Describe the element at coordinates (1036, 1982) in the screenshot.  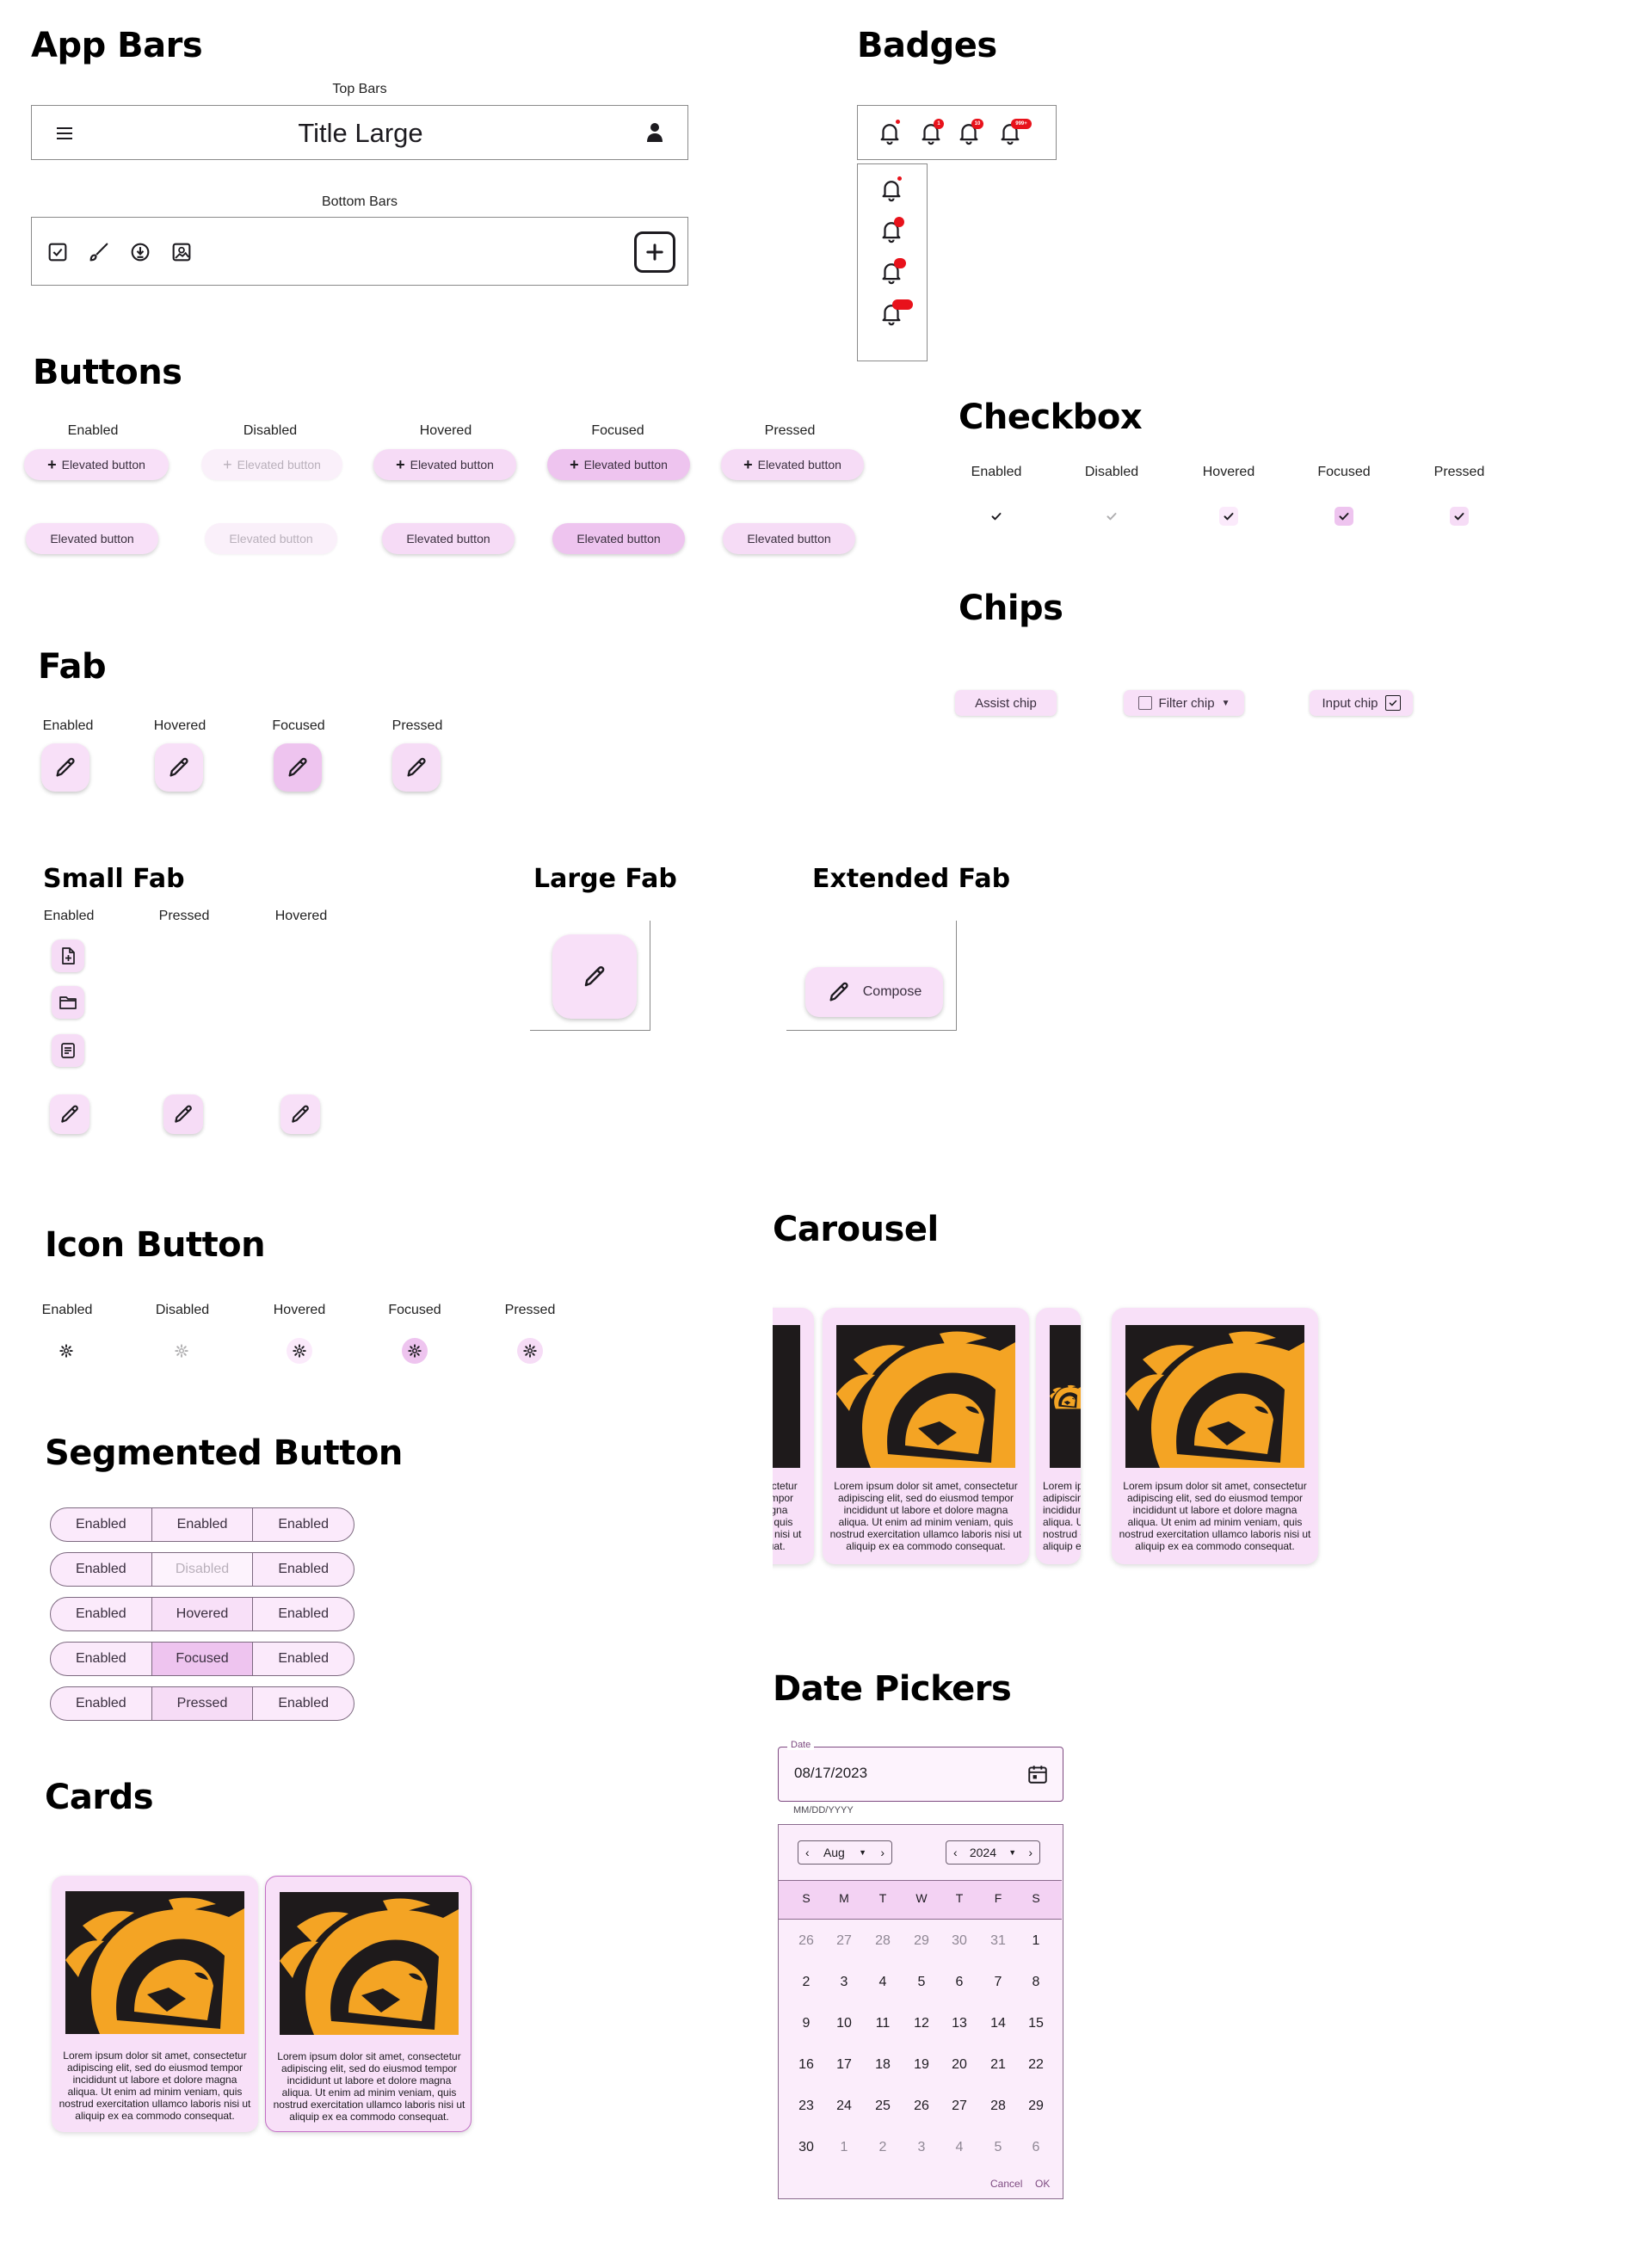
I see `calendar-day: 8` at that location.